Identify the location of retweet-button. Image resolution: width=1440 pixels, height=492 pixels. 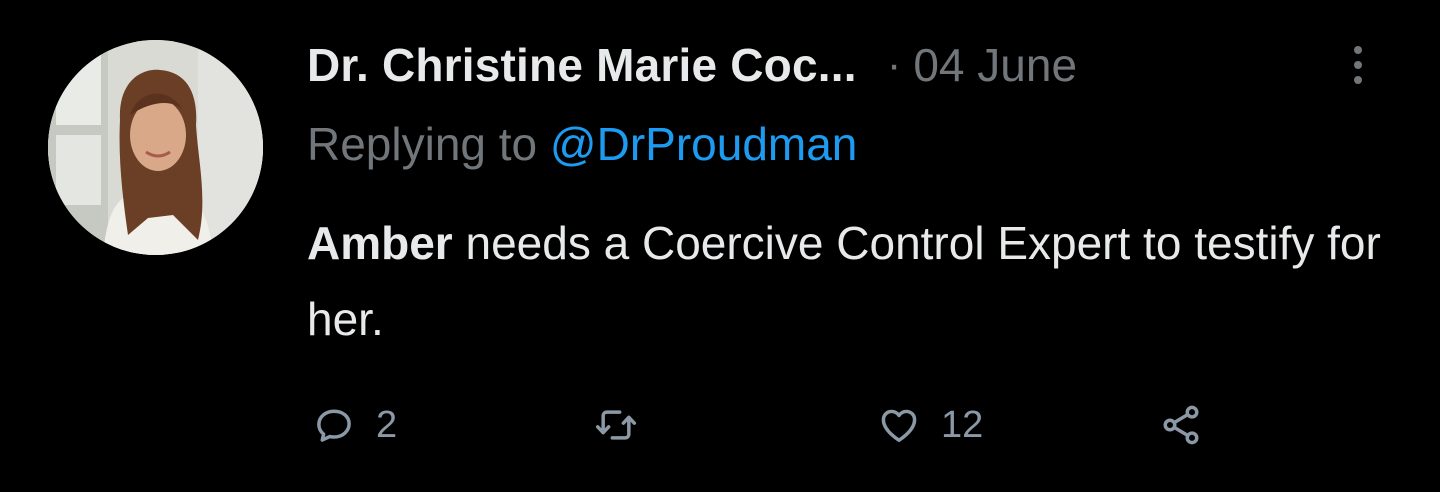
(626, 425).